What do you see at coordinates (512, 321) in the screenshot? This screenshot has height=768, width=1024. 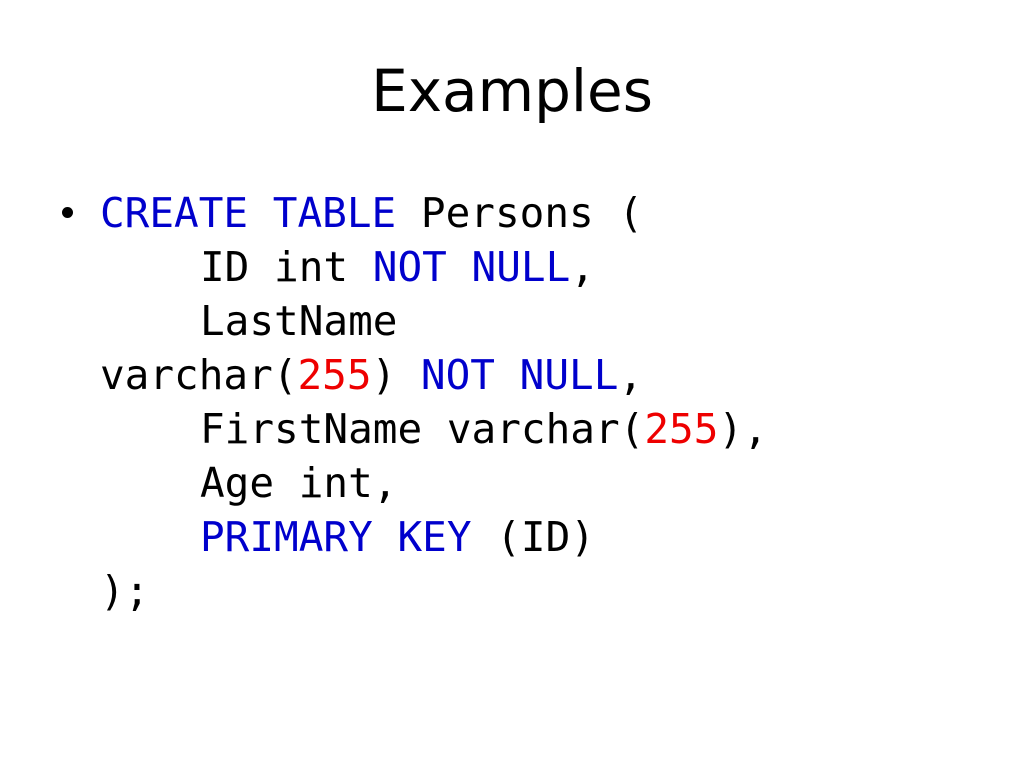 I see `code-line: LastName` at bounding box center [512, 321].